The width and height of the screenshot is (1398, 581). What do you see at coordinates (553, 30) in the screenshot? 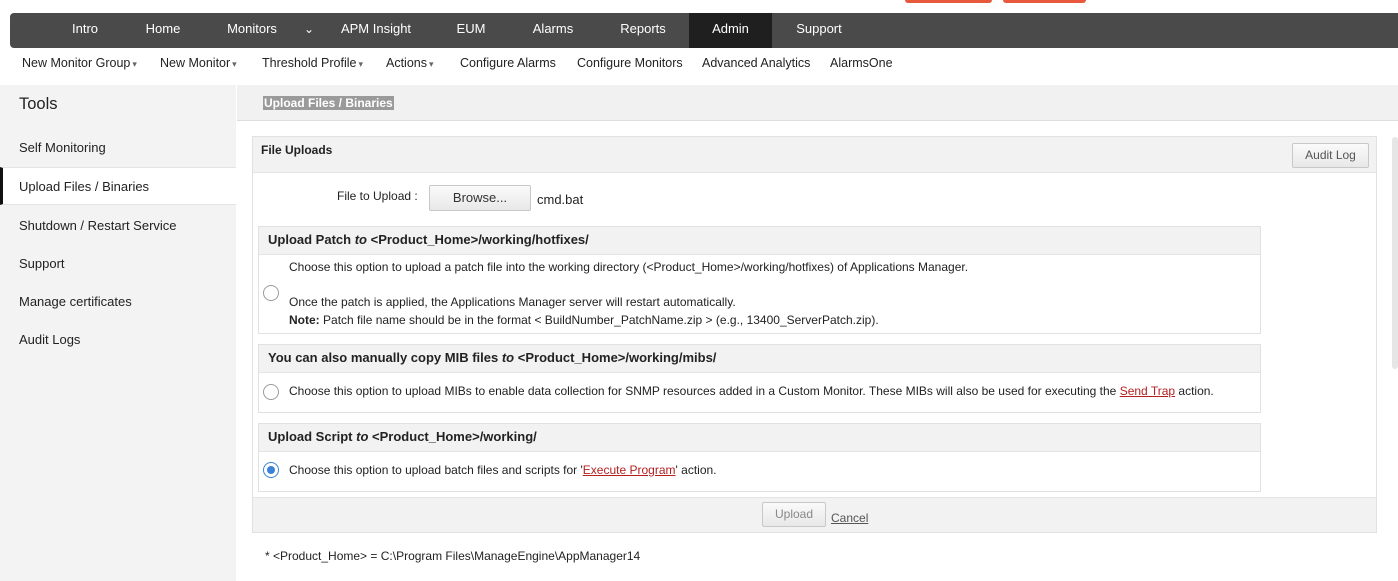
I see `nav-alarms: Alarms` at bounding box center [553, 30].